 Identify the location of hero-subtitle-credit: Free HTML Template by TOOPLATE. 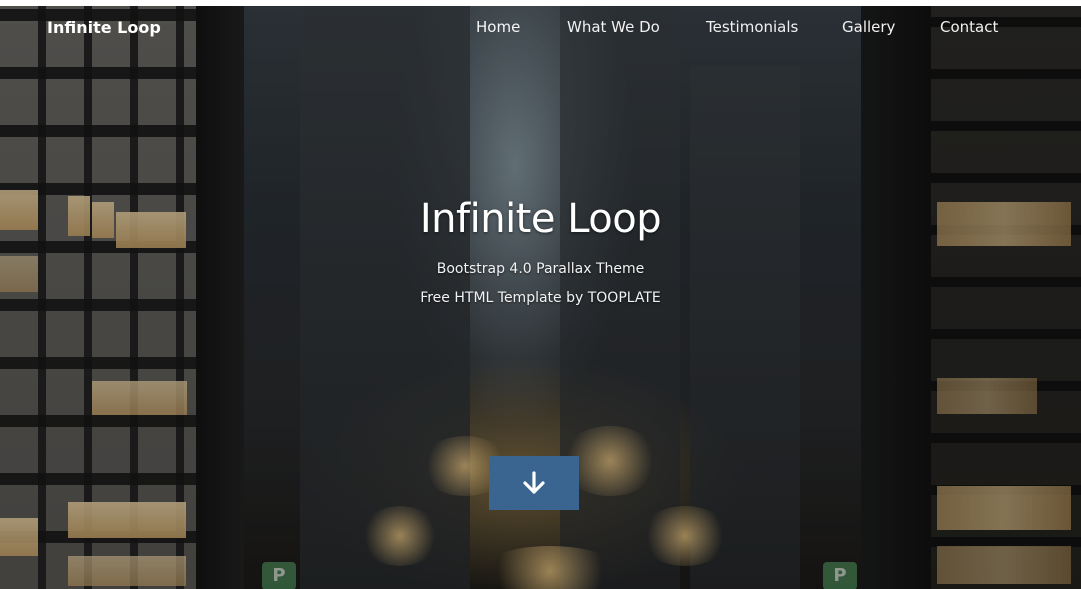
(540, 298).